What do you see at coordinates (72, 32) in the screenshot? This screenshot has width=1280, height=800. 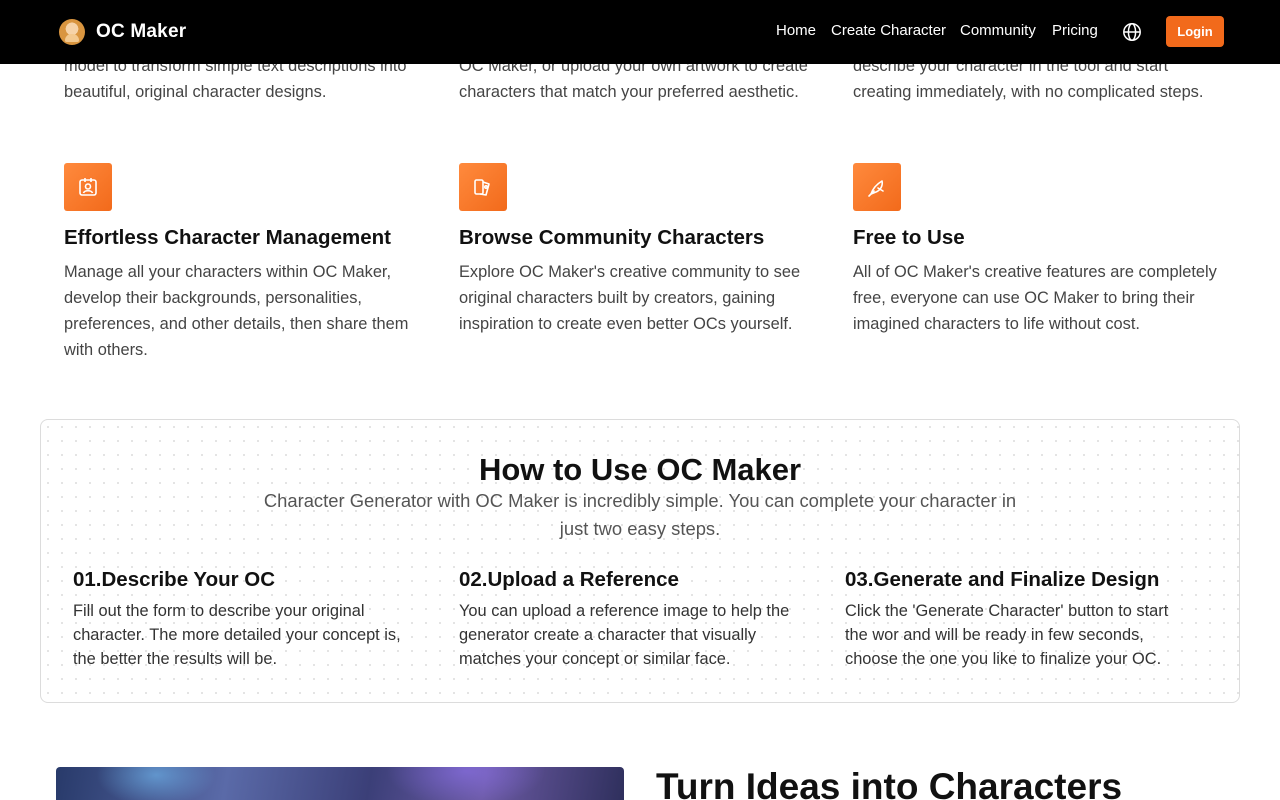 I see `avatar-logo` at bounding box center [72, 32].